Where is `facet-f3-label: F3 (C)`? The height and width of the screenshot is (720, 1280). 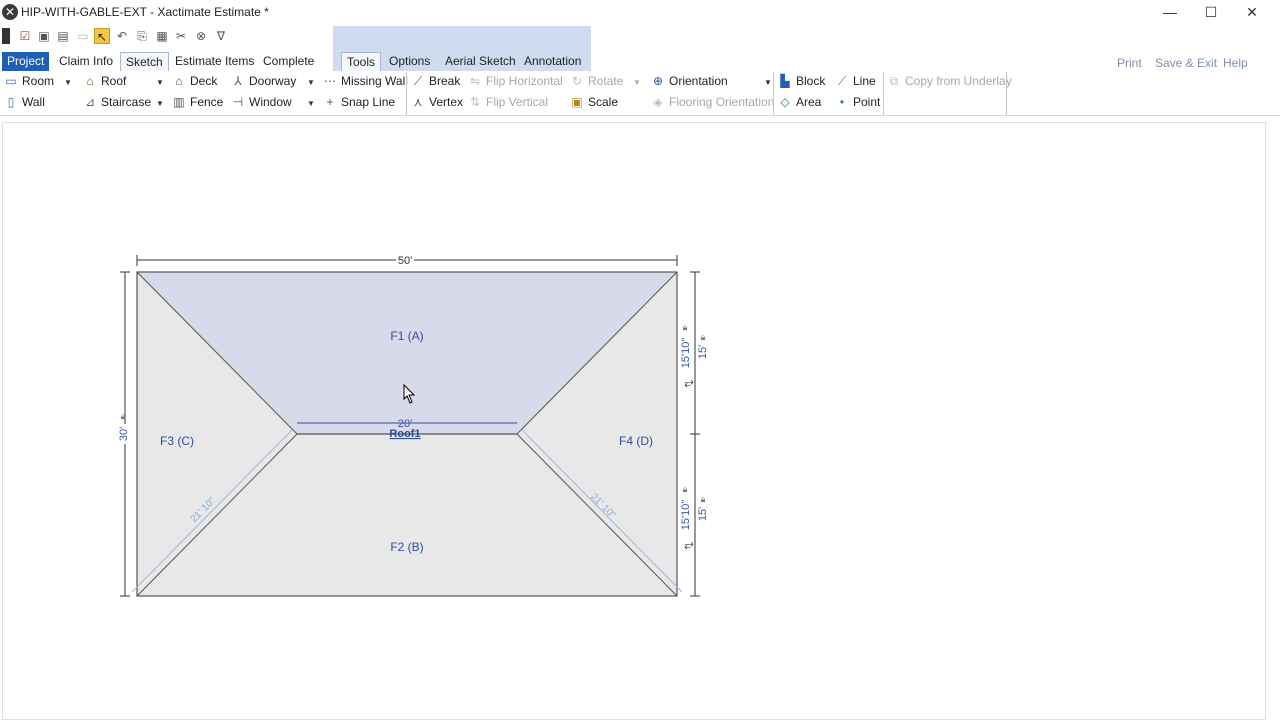
facet-f3-label: F3 (C) is located at coordinates (177, 441).